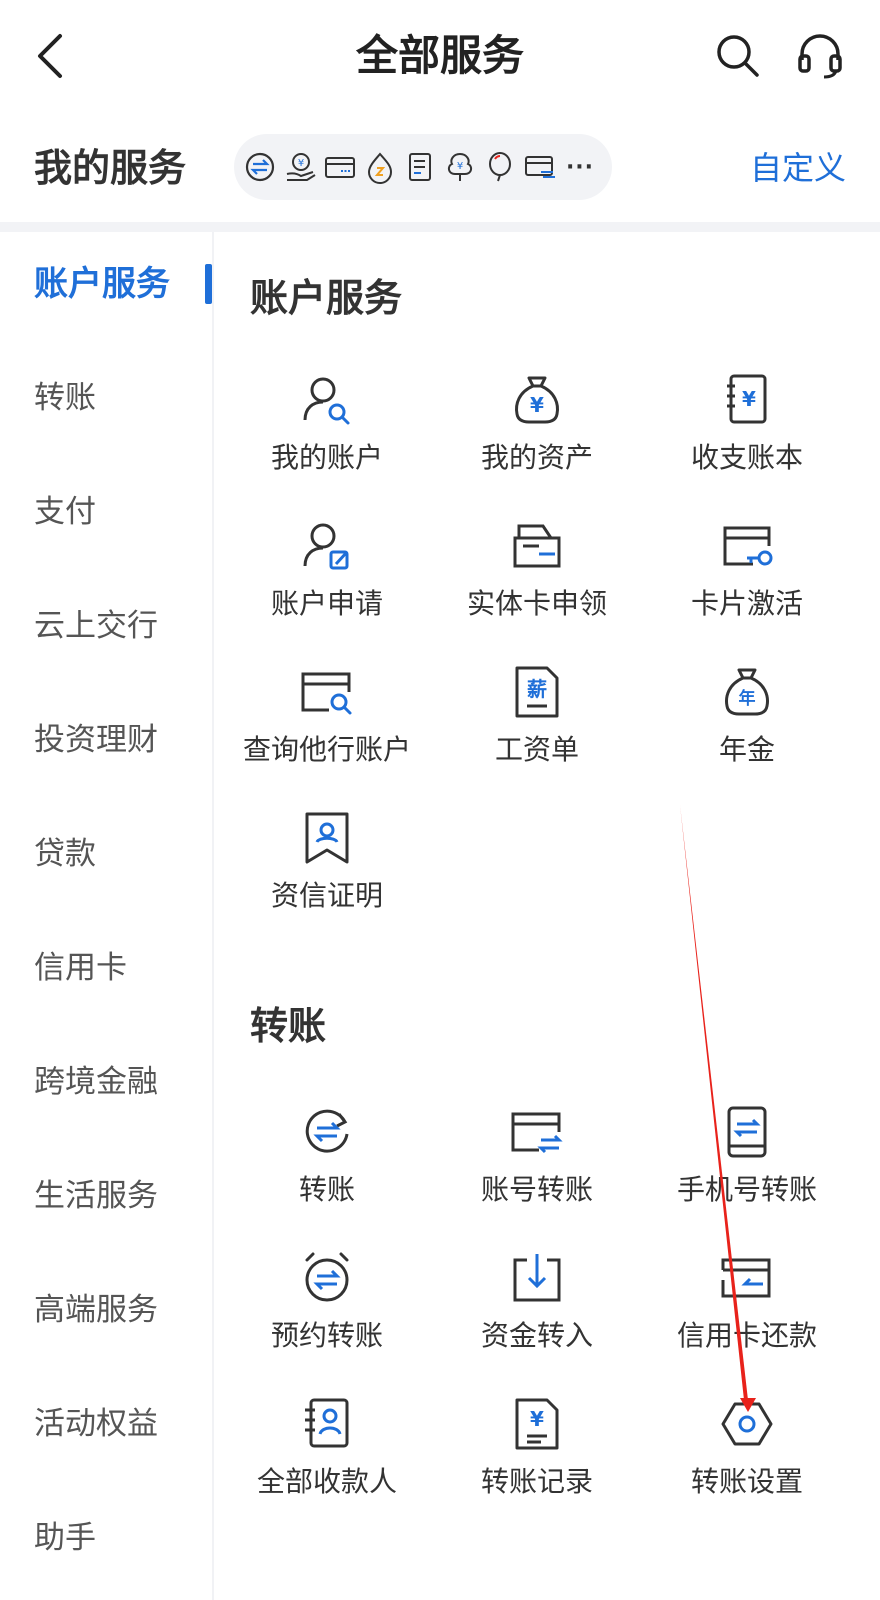  Describe the element at coordinates (96, 1196) in the screenshot. I see `sidebar-item-life-services: 生活服务` at that location.